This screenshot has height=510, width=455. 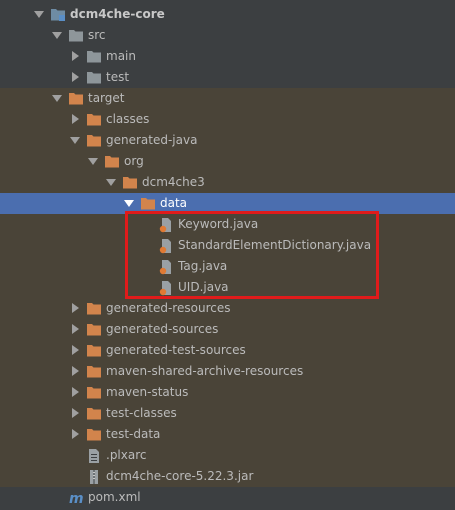 What do you see at coordinates (203, 266) in the screenshot?
I see `tree-node-label: Tag.java` at bounding box center [203, 266].